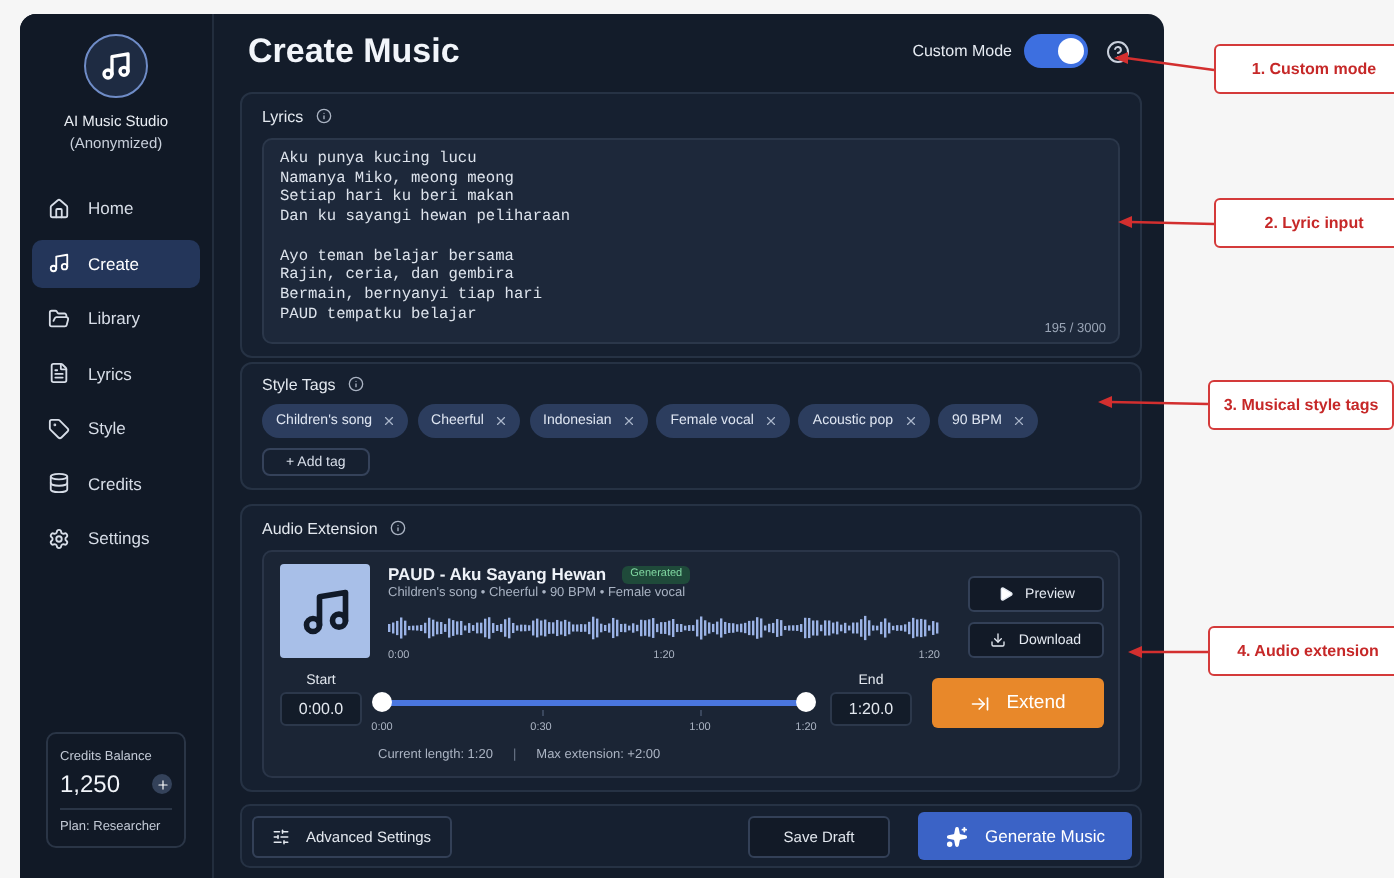  I want to click on custom-mode-toggle, so click(1056, 51).